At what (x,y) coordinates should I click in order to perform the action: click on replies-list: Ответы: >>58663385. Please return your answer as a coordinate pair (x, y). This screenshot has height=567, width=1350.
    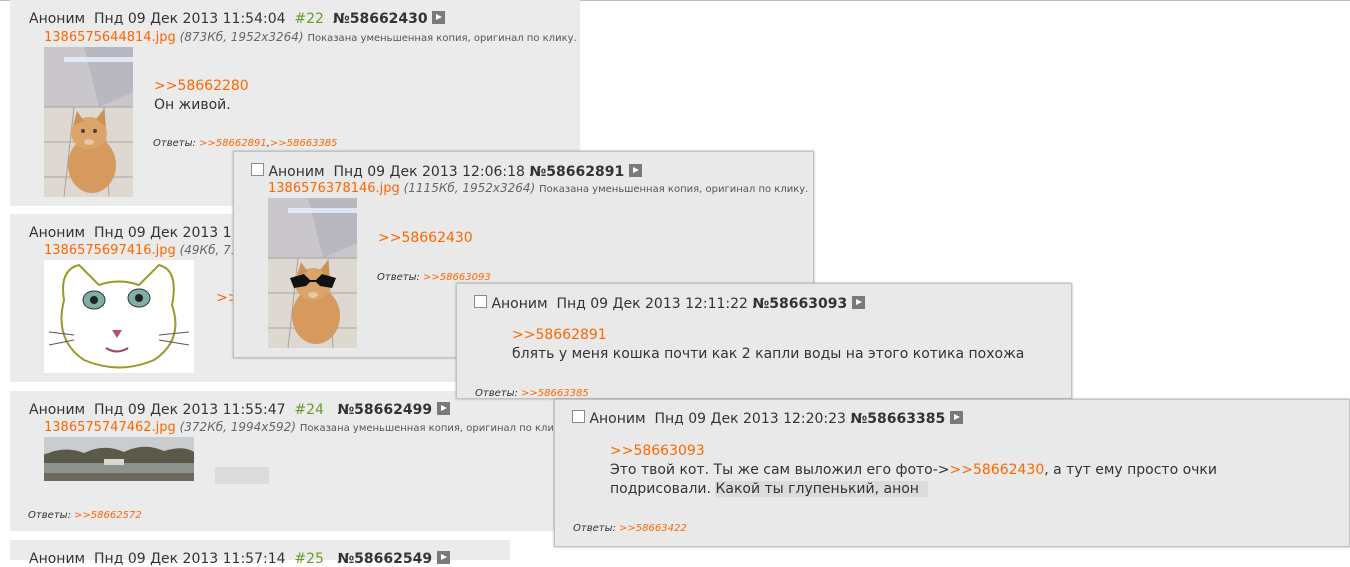
    Looking at the image, I should click on (532, 393).